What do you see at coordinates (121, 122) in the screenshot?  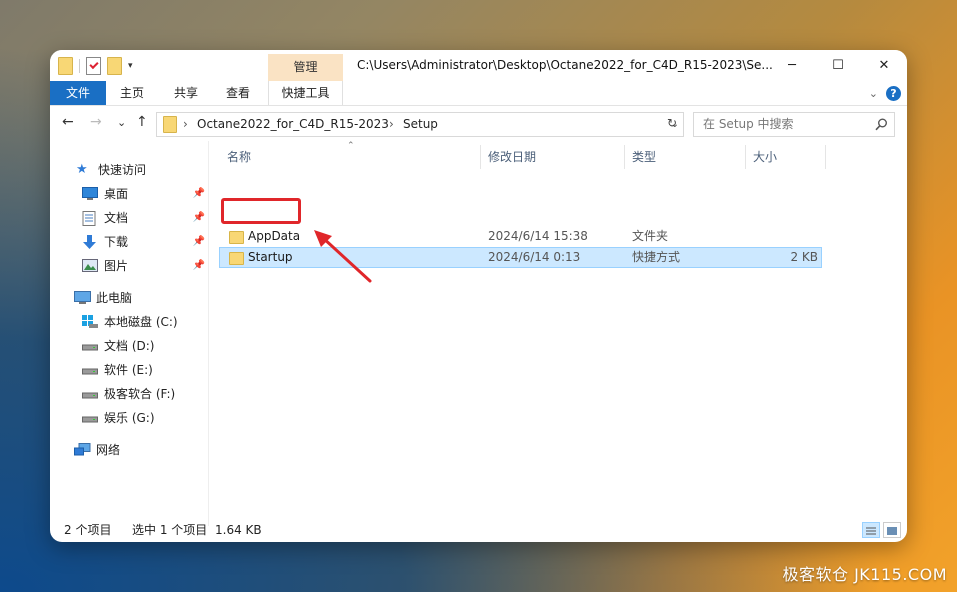 I see `recent-locations-chevron-icon: ⌄` at bounding box center [121, 122].